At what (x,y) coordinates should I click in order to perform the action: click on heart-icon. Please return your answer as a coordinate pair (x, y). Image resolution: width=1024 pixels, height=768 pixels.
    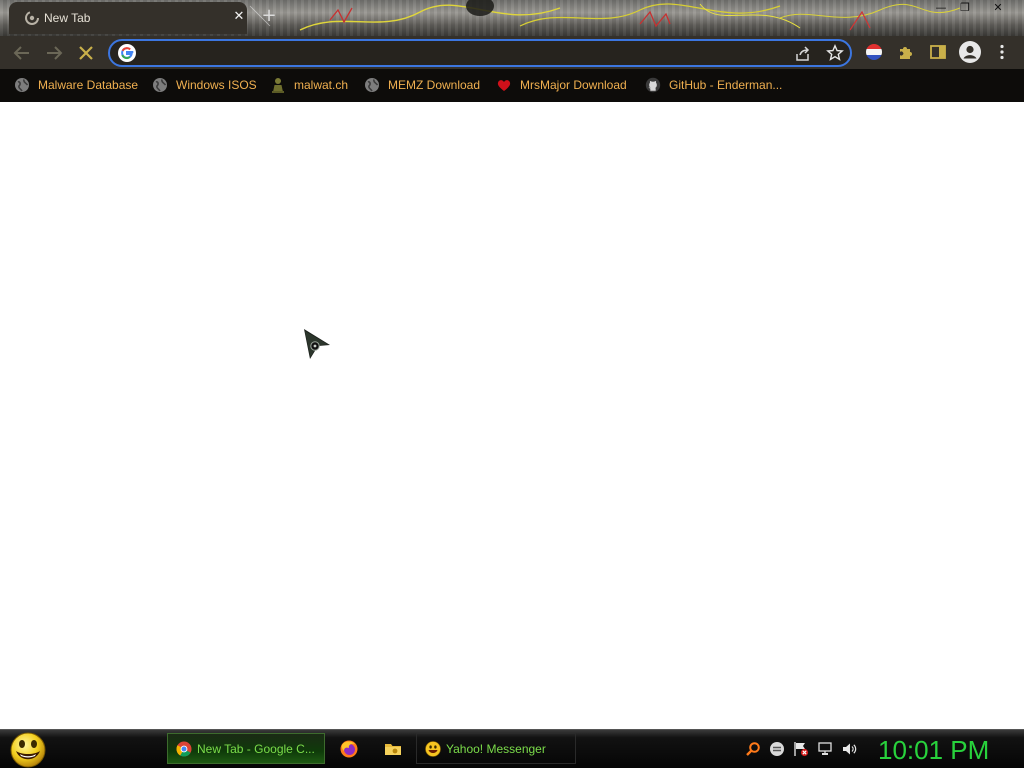
    Looking at the image, I should click on (504, 85).